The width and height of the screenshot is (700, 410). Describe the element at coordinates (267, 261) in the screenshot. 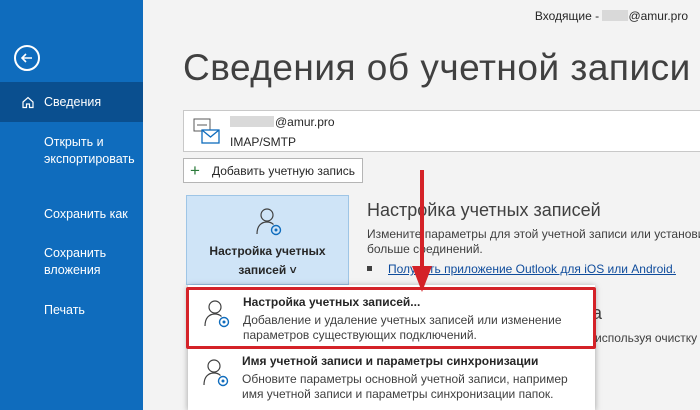

I see `account-settings-label: Настройка учетных записей ˅` at that location.